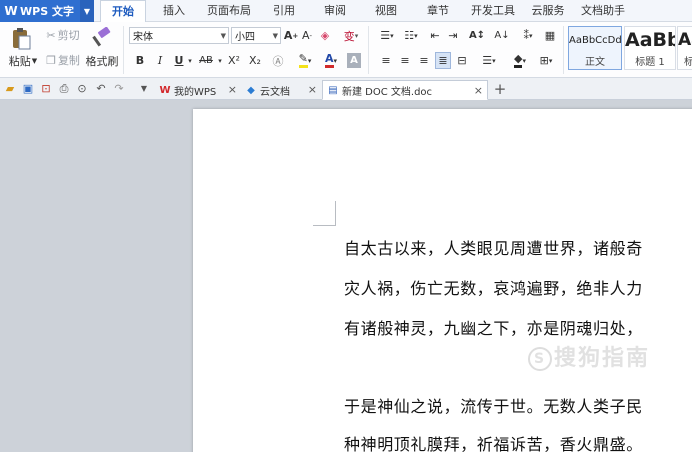 The image size is (692, 452). I want to click on format-painter-button, so click(101, 38).